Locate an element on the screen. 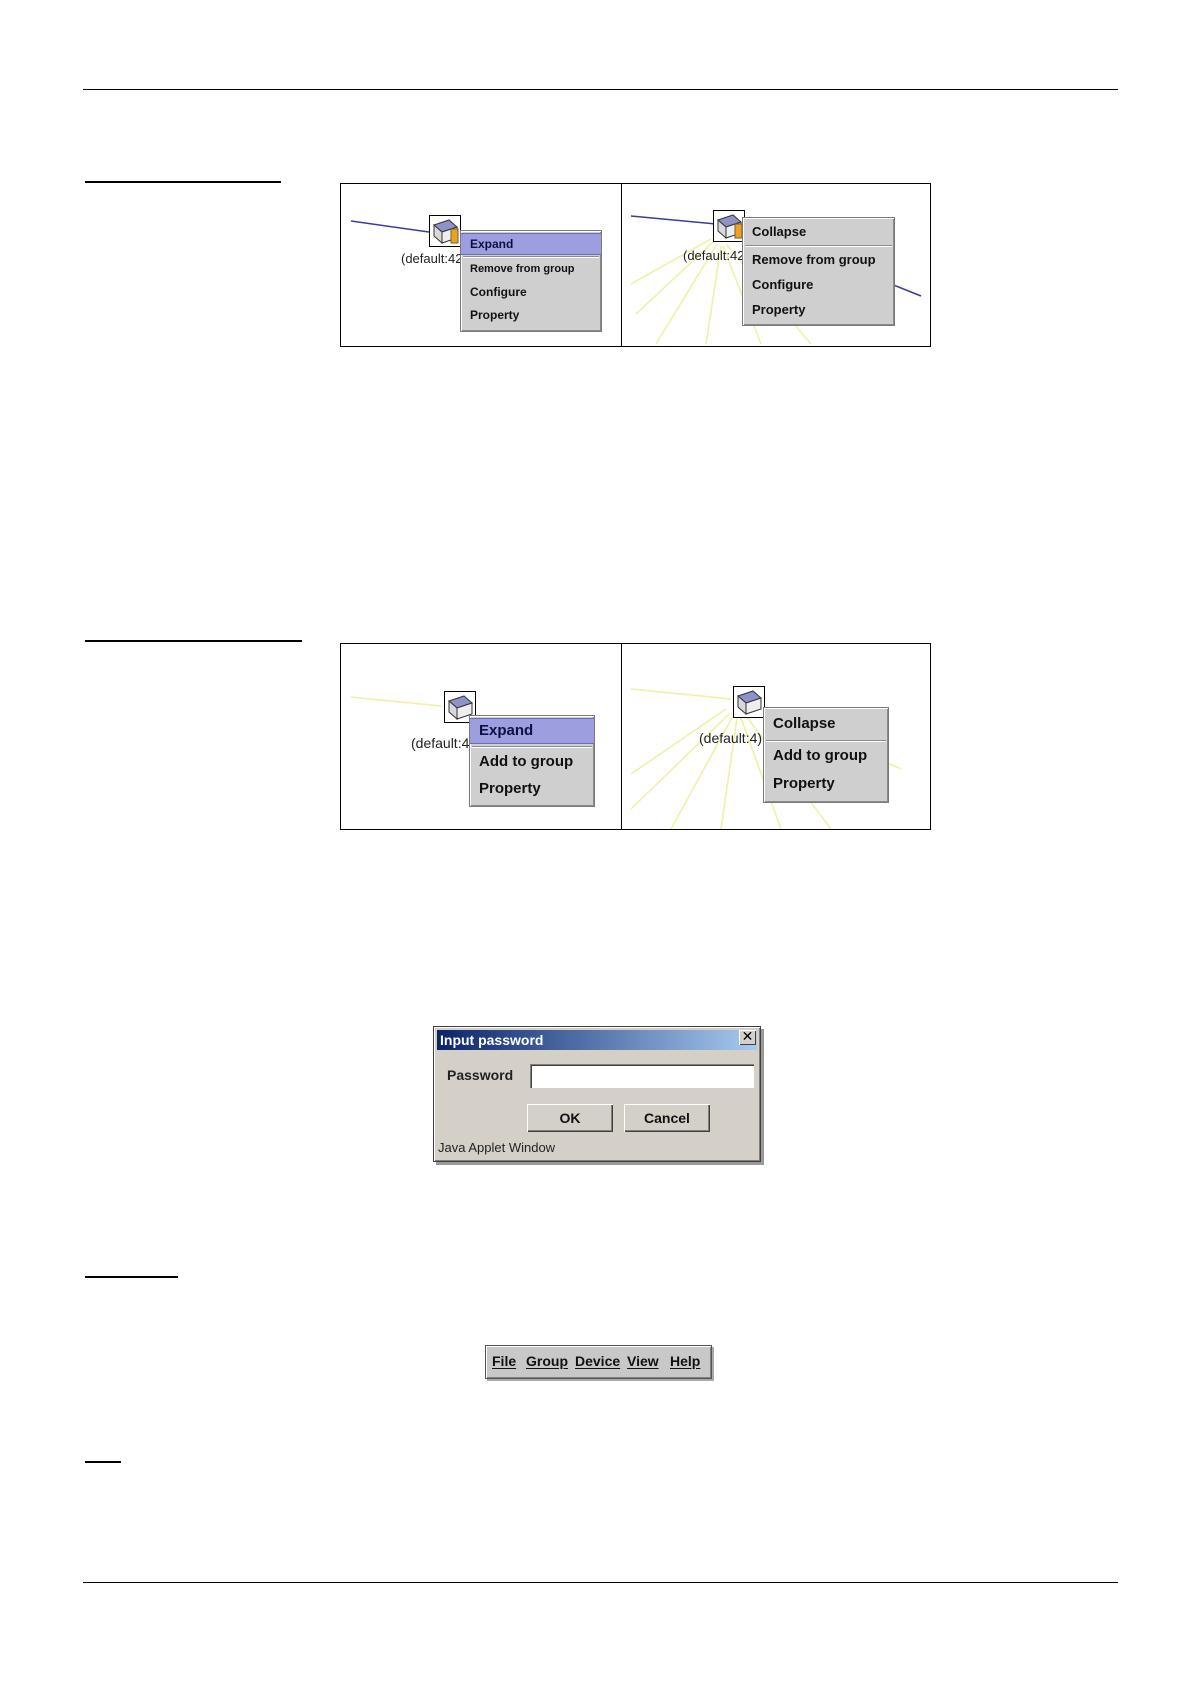  menu-view: View is located at coordinates (643, 1361).